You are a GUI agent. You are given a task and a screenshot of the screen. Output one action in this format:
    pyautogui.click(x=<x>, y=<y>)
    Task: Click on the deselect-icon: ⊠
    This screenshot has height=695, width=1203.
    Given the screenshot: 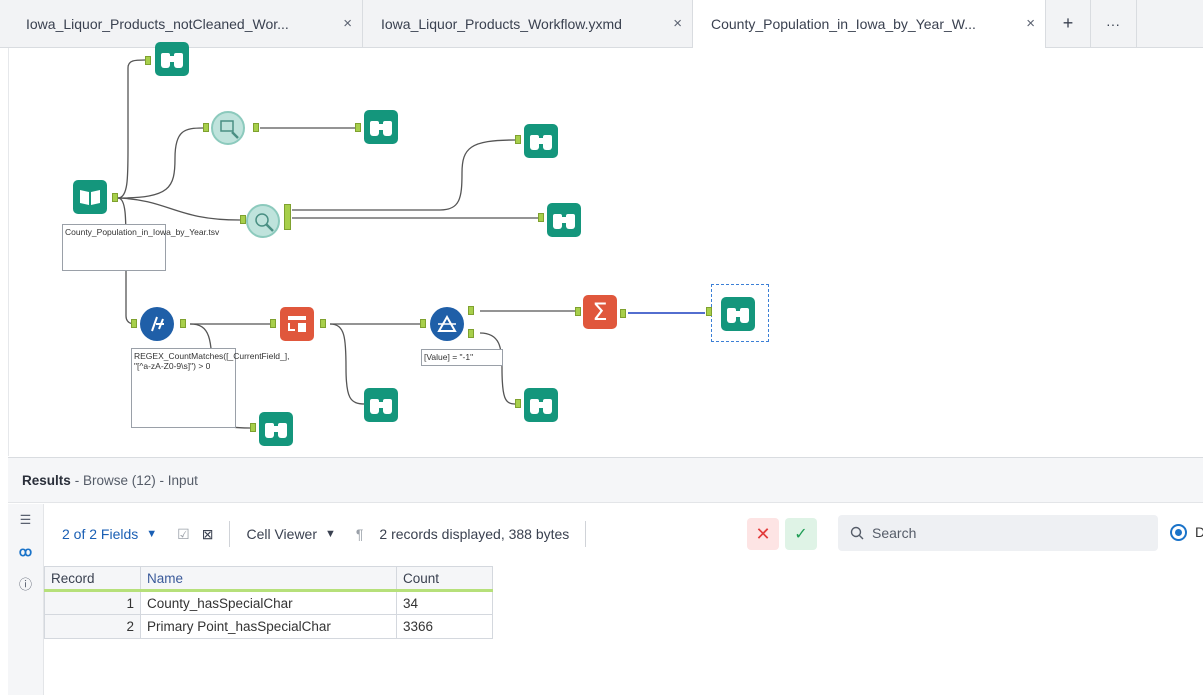 What is the action you would take?
    pyautogui.click(x=208, y=534)
    